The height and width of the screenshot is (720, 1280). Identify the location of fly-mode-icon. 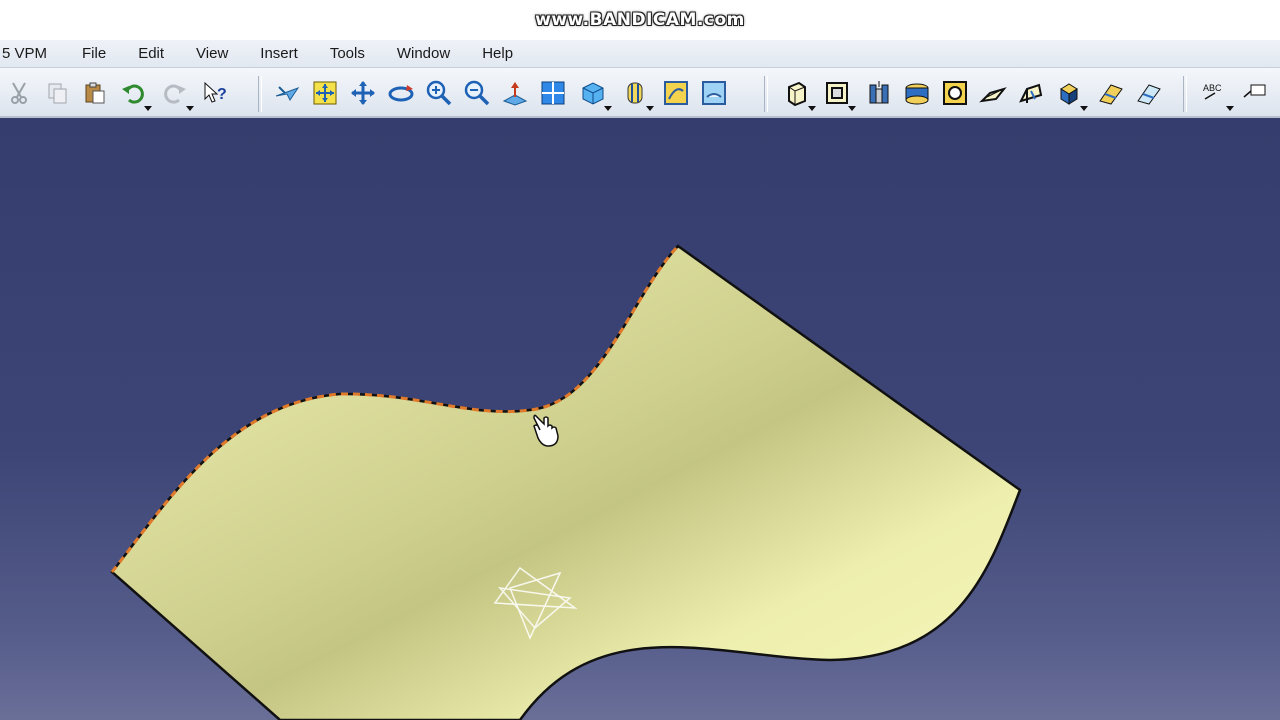
(287, 93).